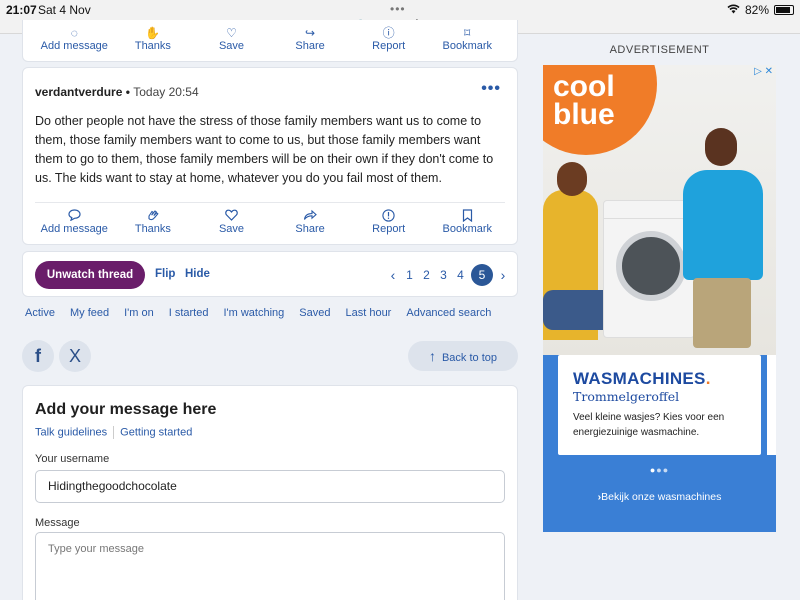 This screenshot has height=600, width=800. I want to click on bookmark-button: ⌑ Bookmark, so click(467, 39).